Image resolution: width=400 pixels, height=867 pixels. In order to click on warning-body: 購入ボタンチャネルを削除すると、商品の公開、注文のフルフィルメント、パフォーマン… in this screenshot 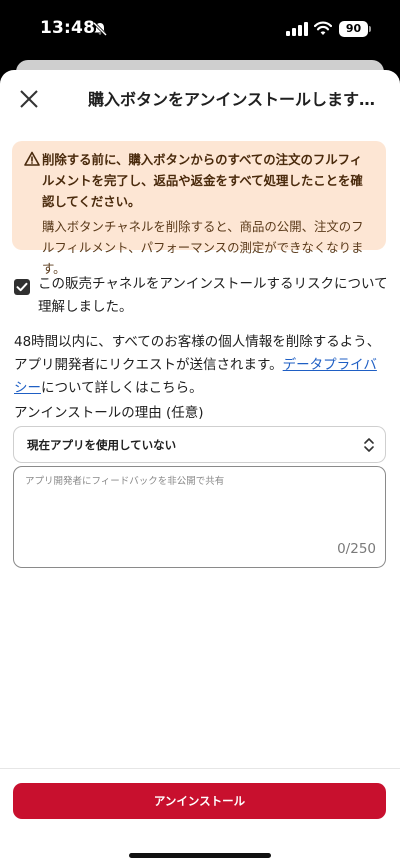, I will do `click(203, 247)`.